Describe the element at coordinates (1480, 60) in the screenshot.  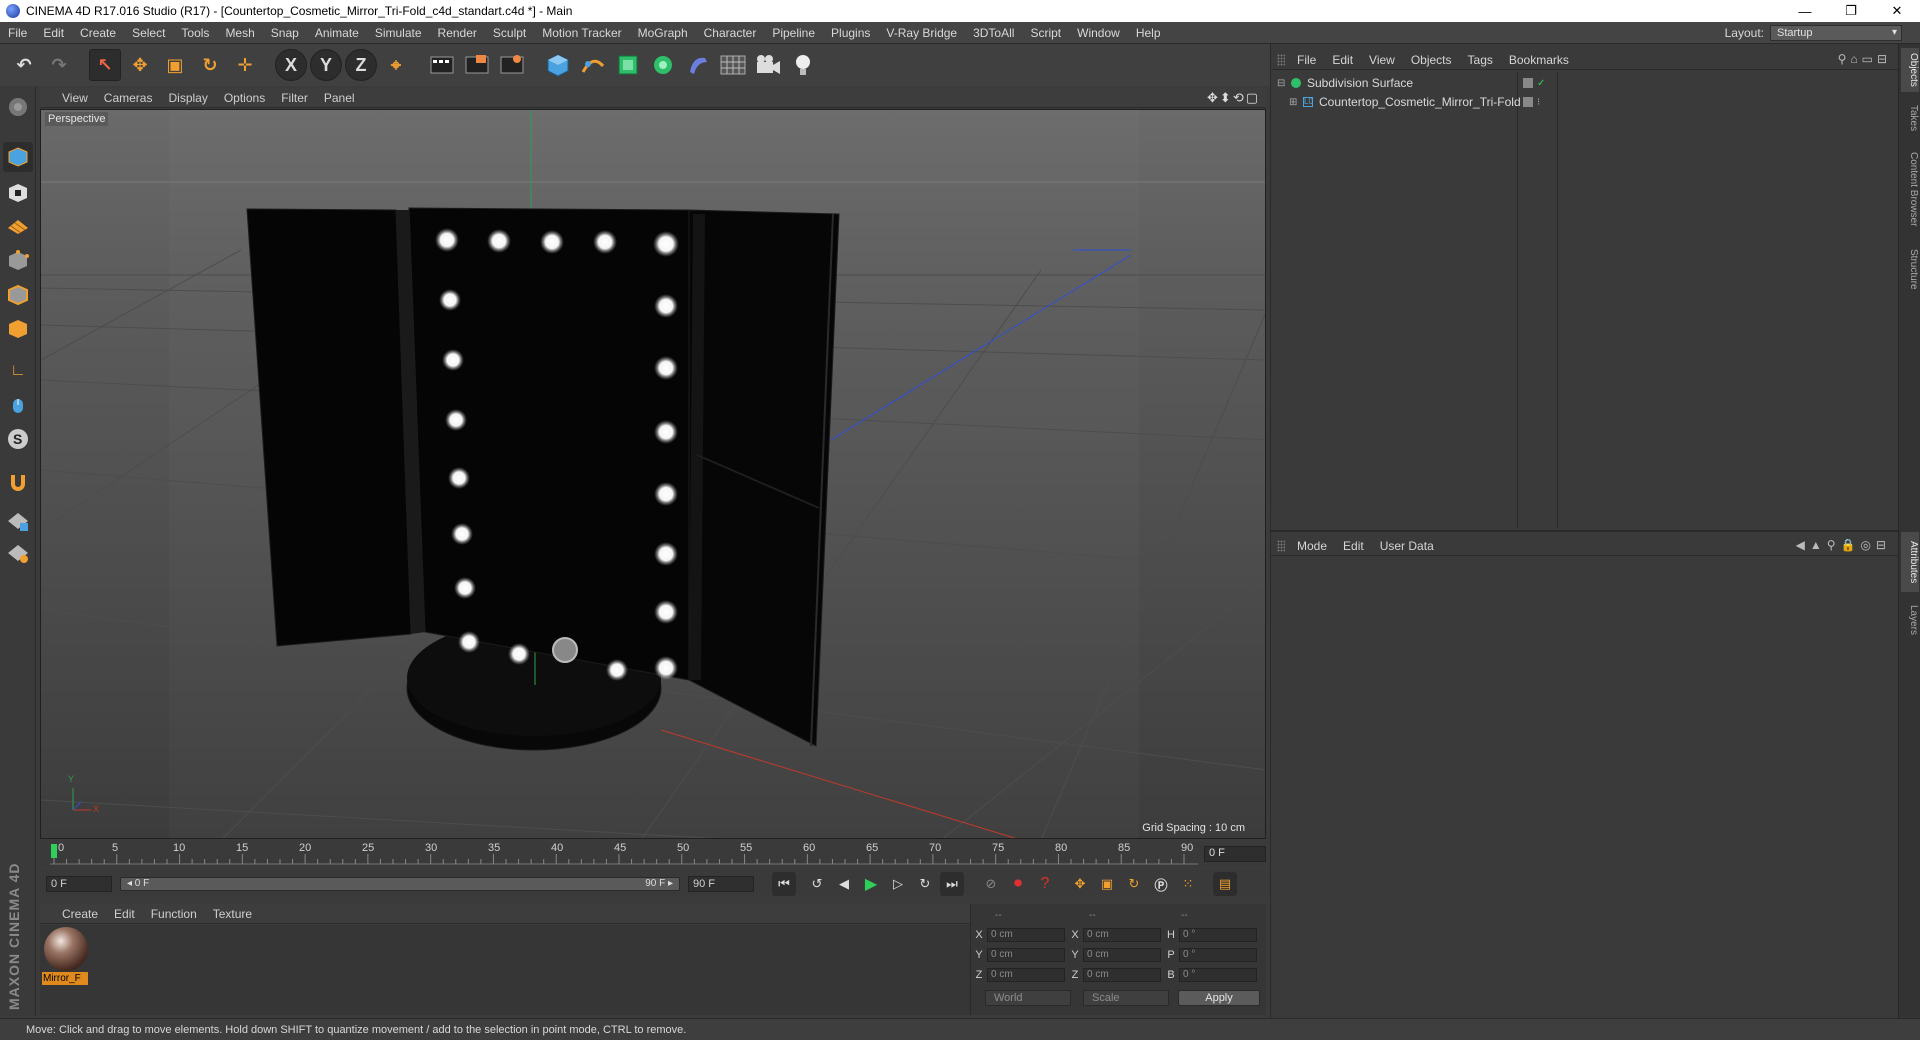
I see `objects-menu-tags: Tags` at that location.